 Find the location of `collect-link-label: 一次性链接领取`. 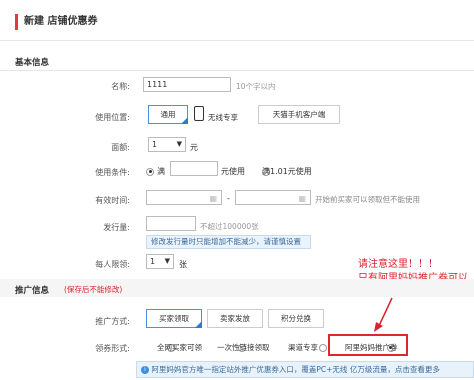

collect-link-label: 一次性链接领取 is located at coordinates (243, 347).